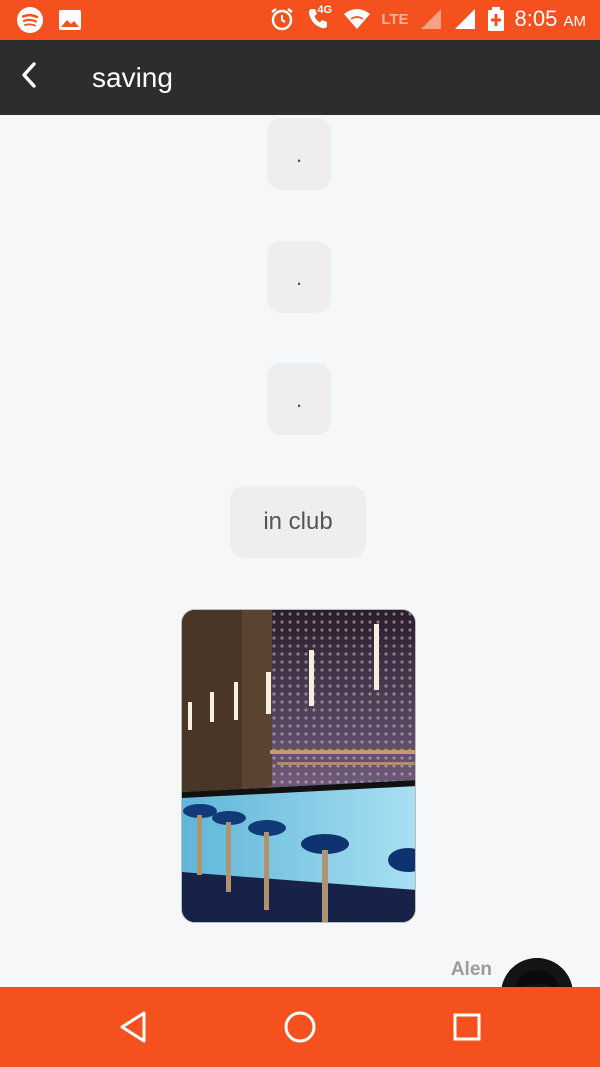 The height and width of the screenshot is (1067, 600). Describe the element at coordinates (464, 19) in the screenshot. I see `signal-full-icon` at that location.